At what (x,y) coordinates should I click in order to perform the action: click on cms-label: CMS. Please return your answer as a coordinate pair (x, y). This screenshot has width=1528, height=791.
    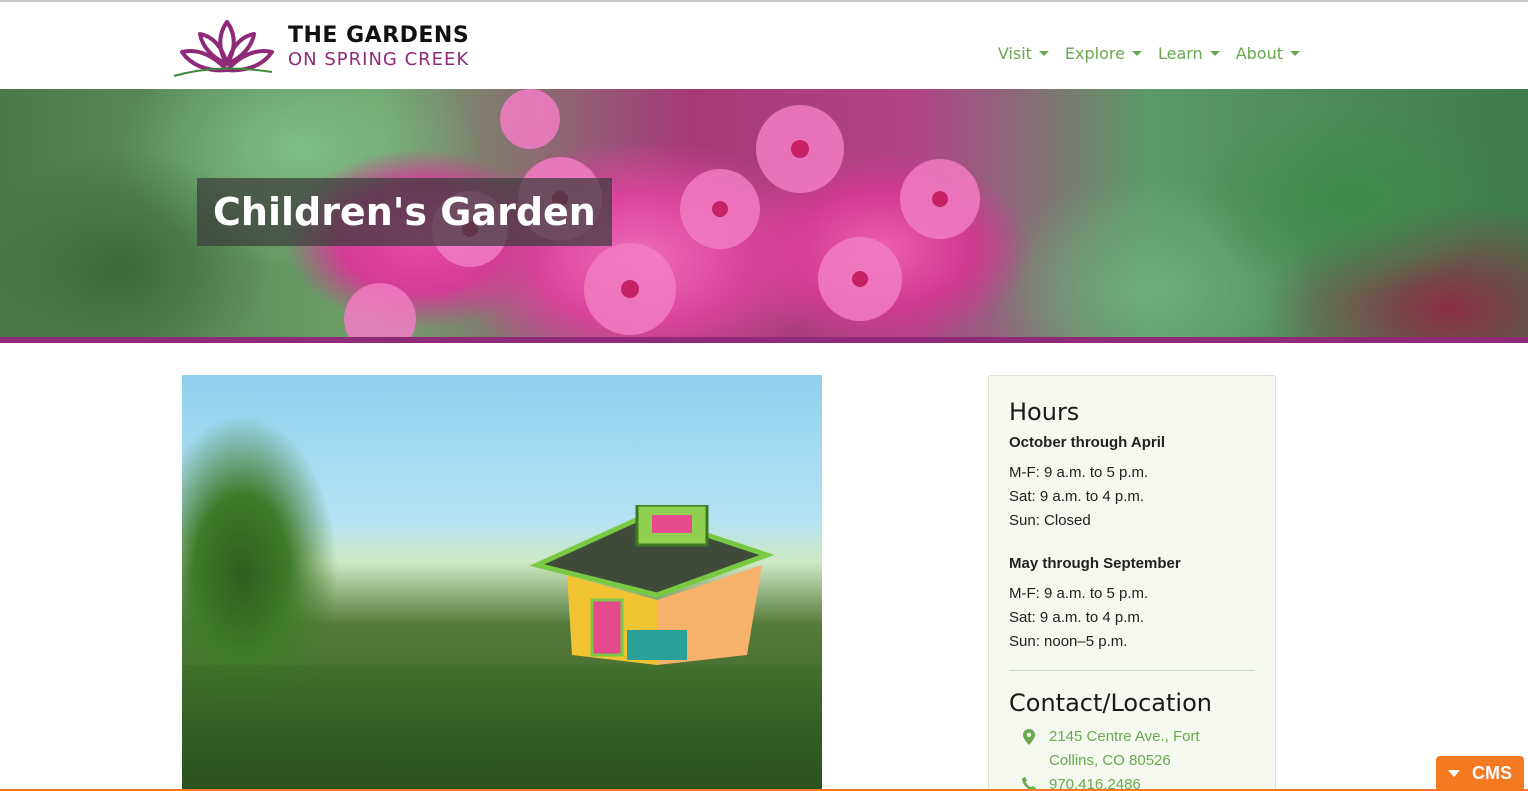
    Looking at the image, I should click on (1492, 773).